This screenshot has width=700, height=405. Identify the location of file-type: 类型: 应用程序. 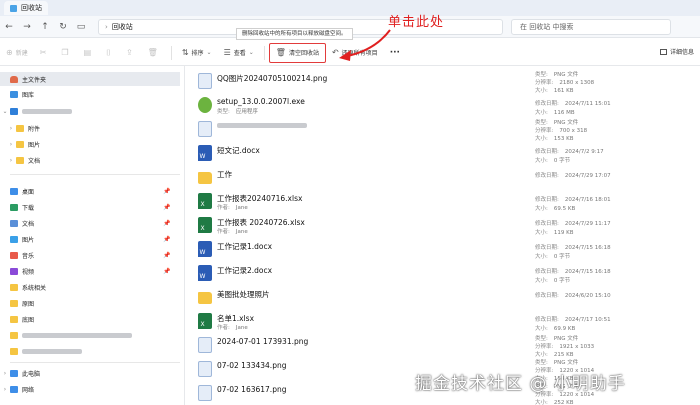
(237, 111).